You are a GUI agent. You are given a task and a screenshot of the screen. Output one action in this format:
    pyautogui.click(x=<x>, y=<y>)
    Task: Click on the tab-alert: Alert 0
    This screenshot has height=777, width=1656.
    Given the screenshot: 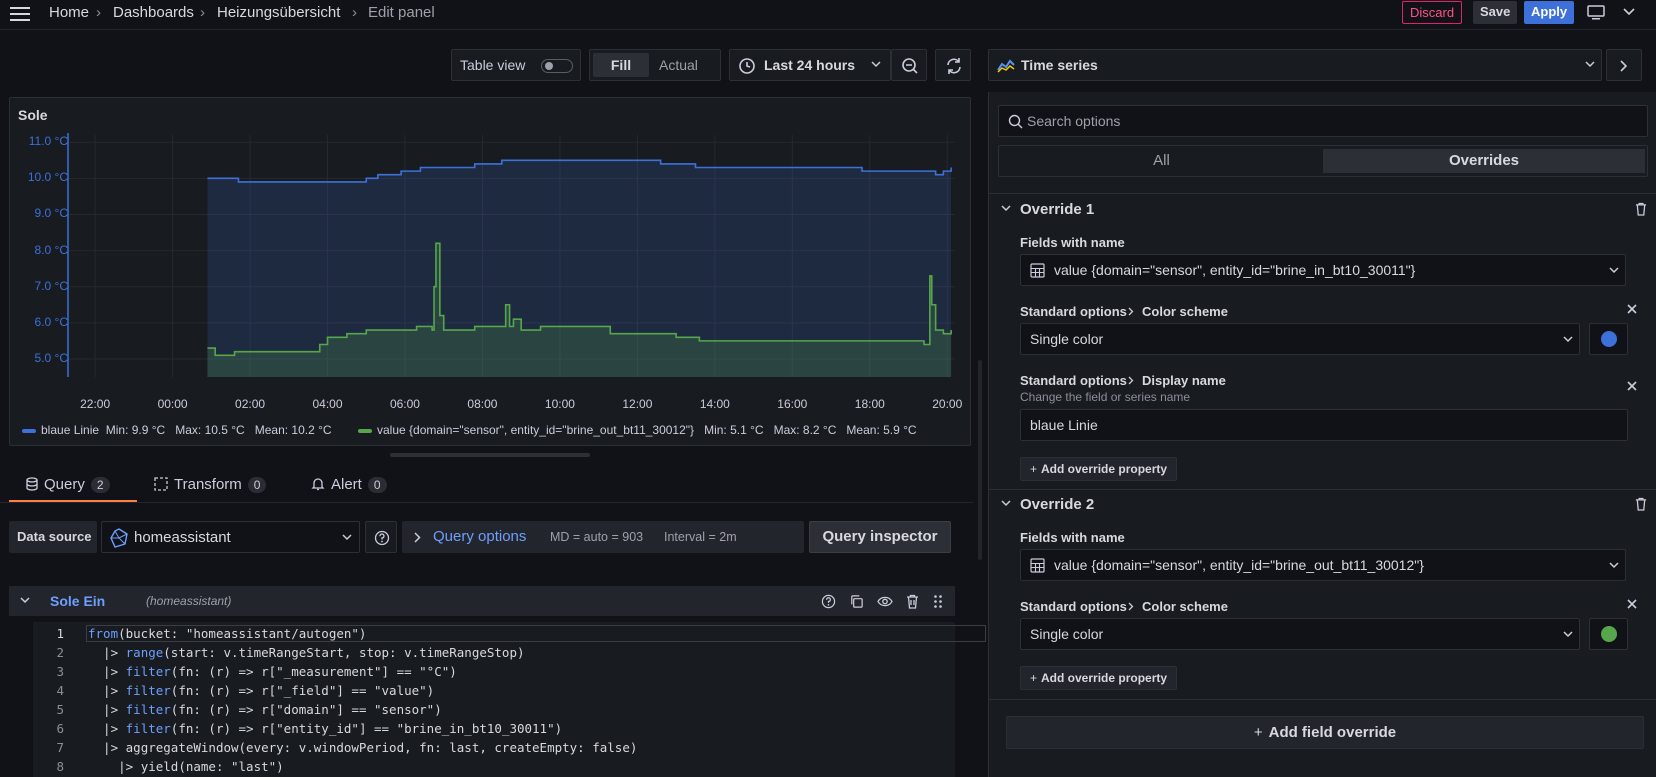 What is the action you would take?
    pyautogui.click(x=349, y=484)
    